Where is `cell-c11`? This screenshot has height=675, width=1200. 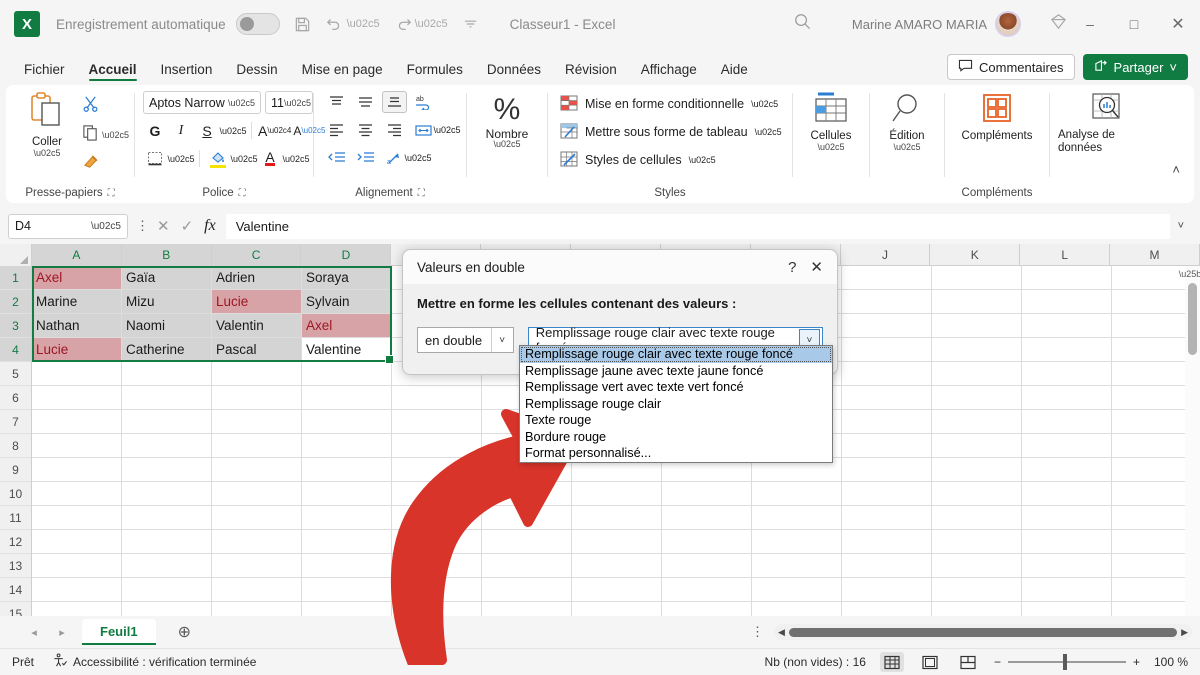 cell-c11 is located at coordinates (257, 518).